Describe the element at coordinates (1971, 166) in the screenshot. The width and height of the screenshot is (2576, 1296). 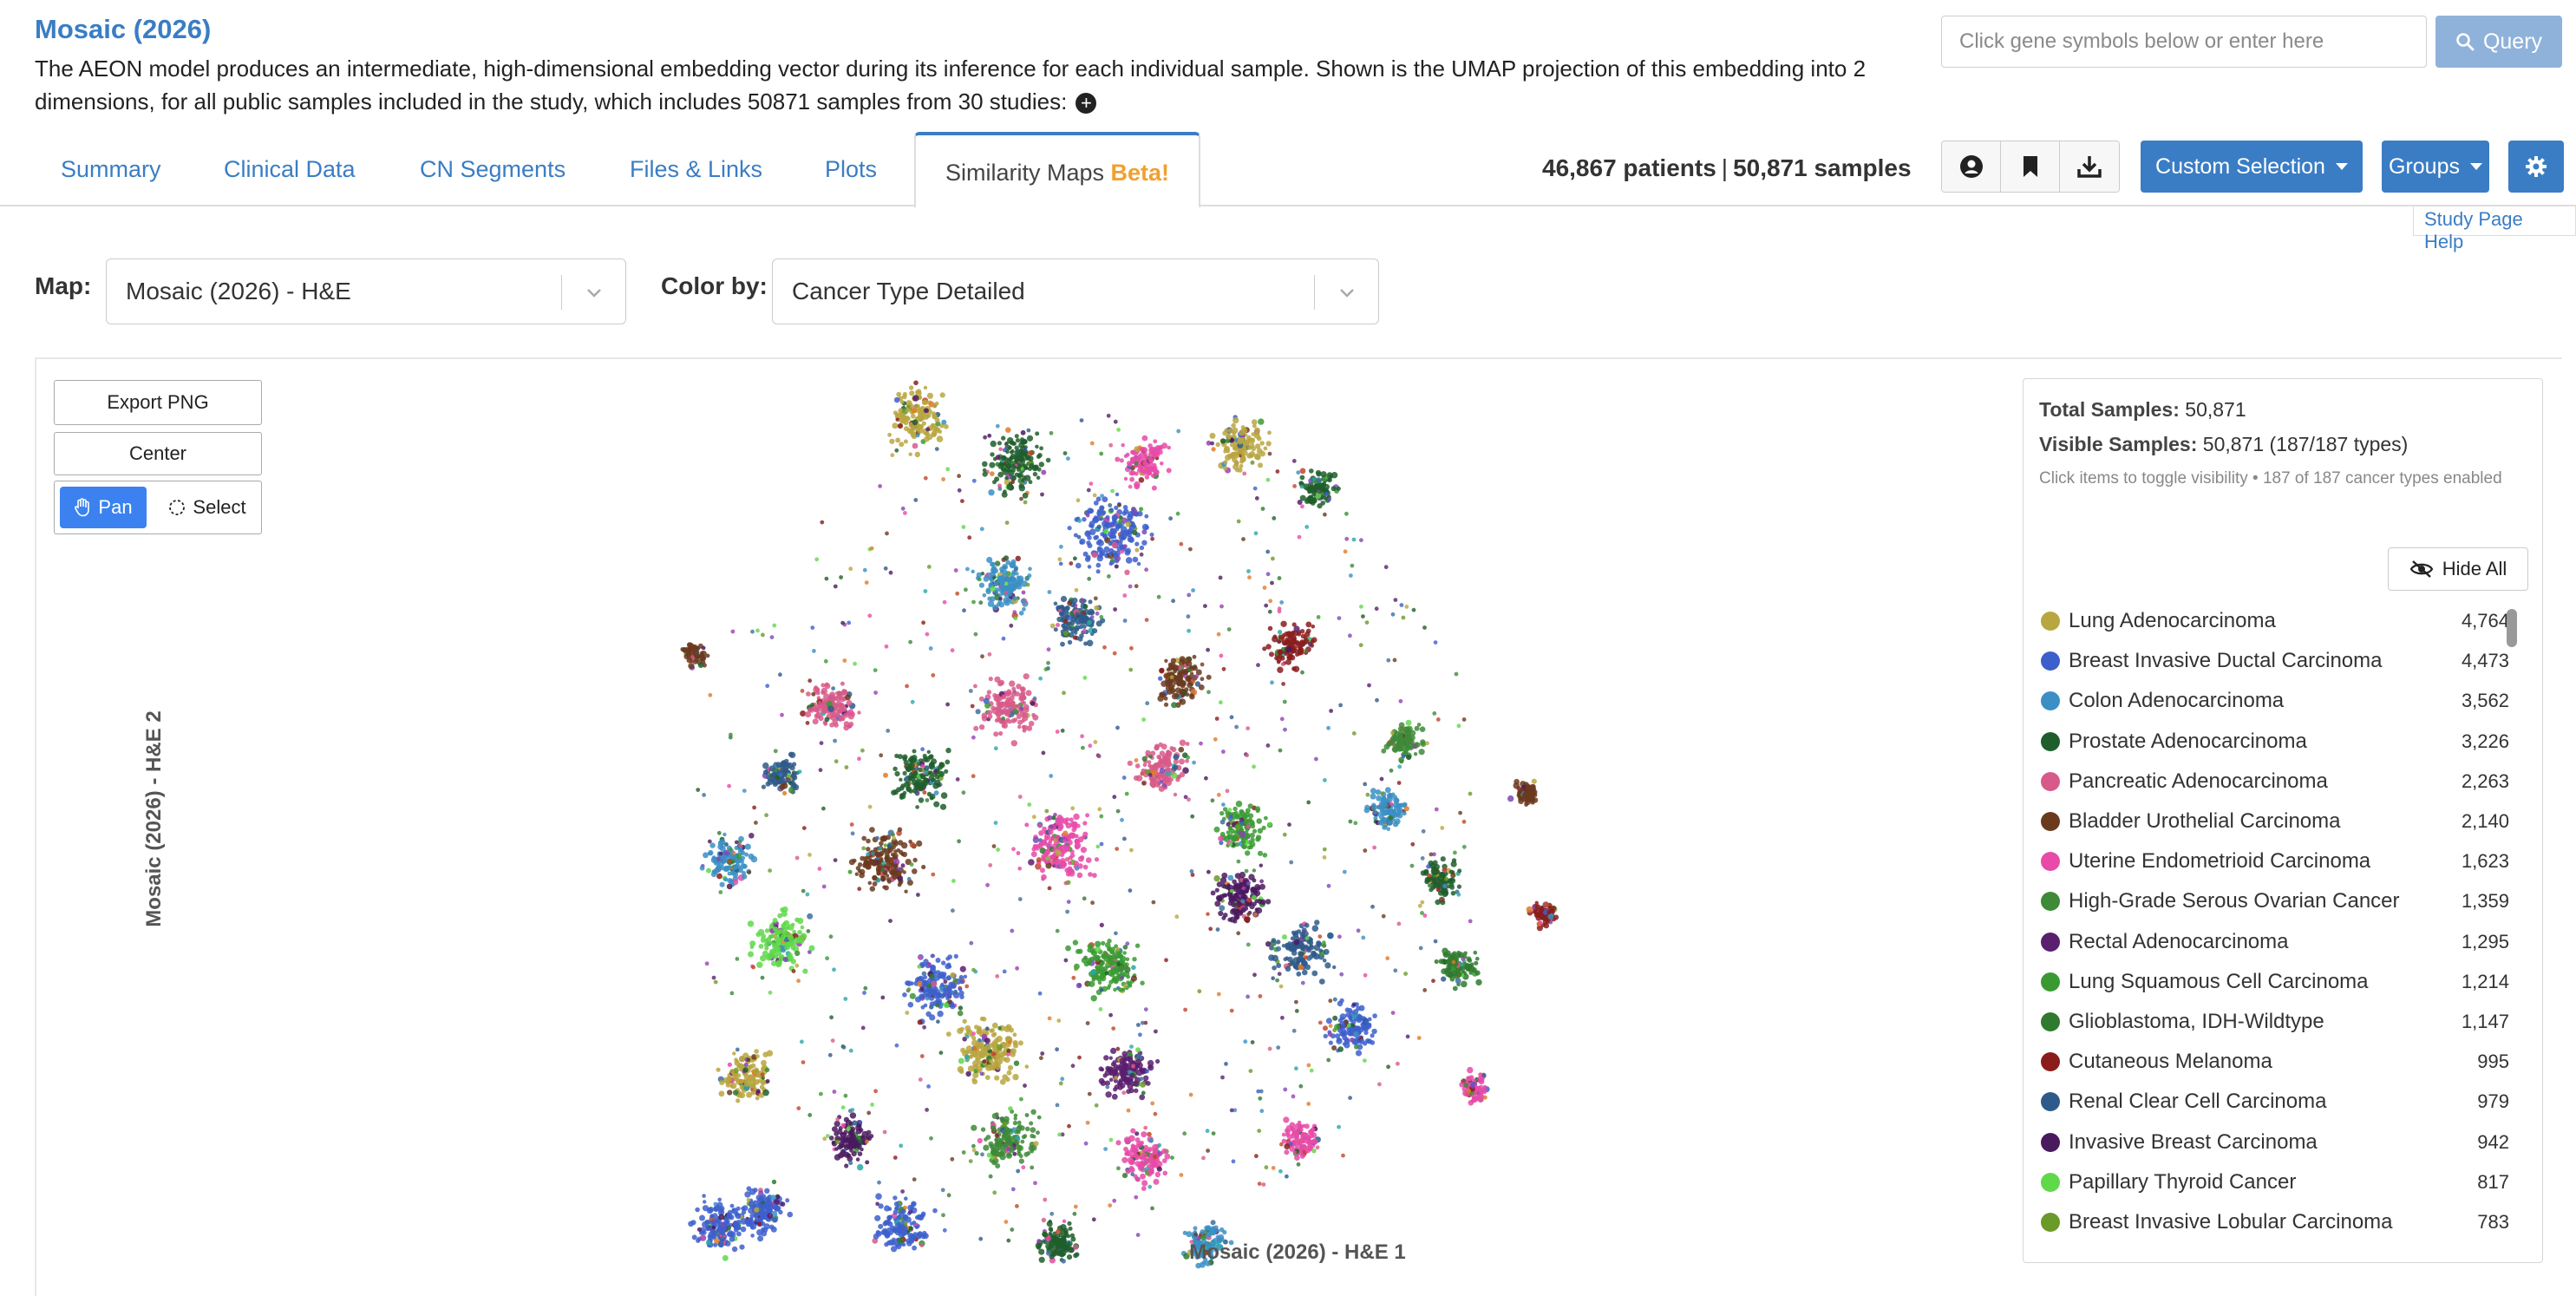
I see `user-circle-button` at that location.